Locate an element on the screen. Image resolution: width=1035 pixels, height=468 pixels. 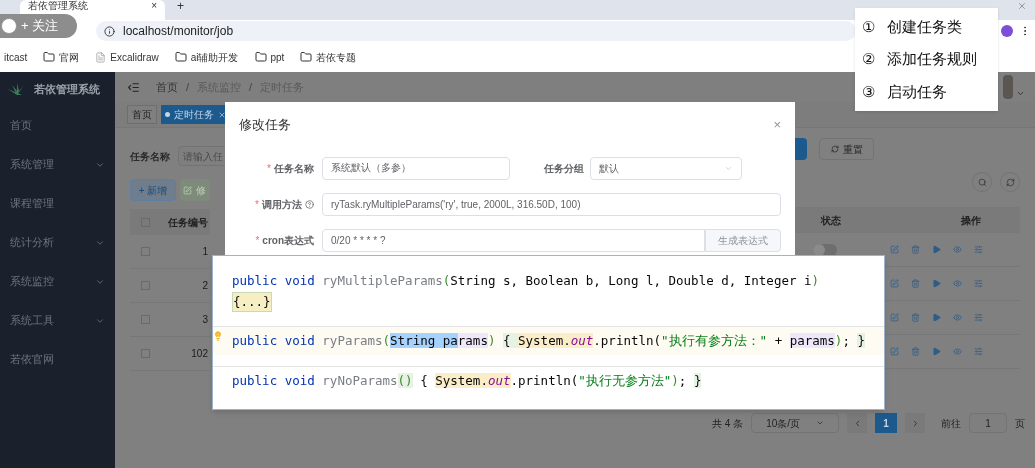
reset-button: 重置 is located at coordinates (846, 149).